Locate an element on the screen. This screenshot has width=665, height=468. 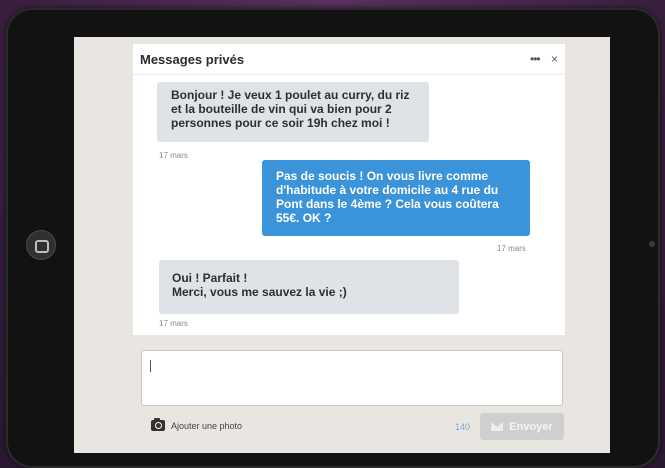
message-line: d'habitude à votre domicile au 4 rue du is located at coordinates (387, 190).